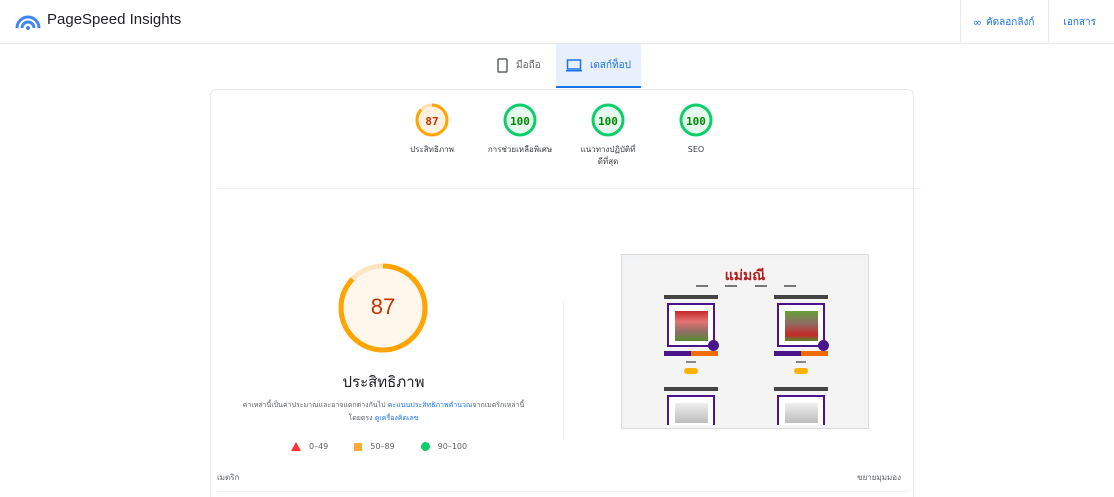  Describe the element at coordinates (432, 129) in the screenshot. I see `category-performance: 87 ประสิทธิภาพ` at that location.